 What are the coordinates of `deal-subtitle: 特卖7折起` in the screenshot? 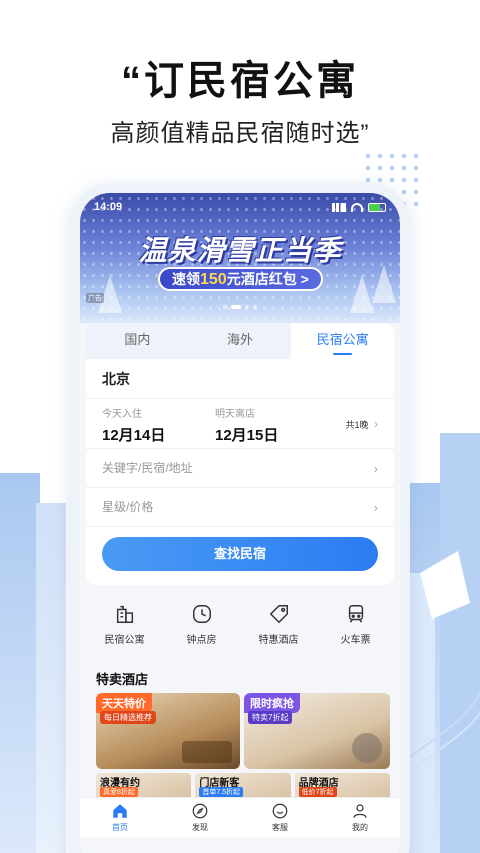 It's located at (270, 717).